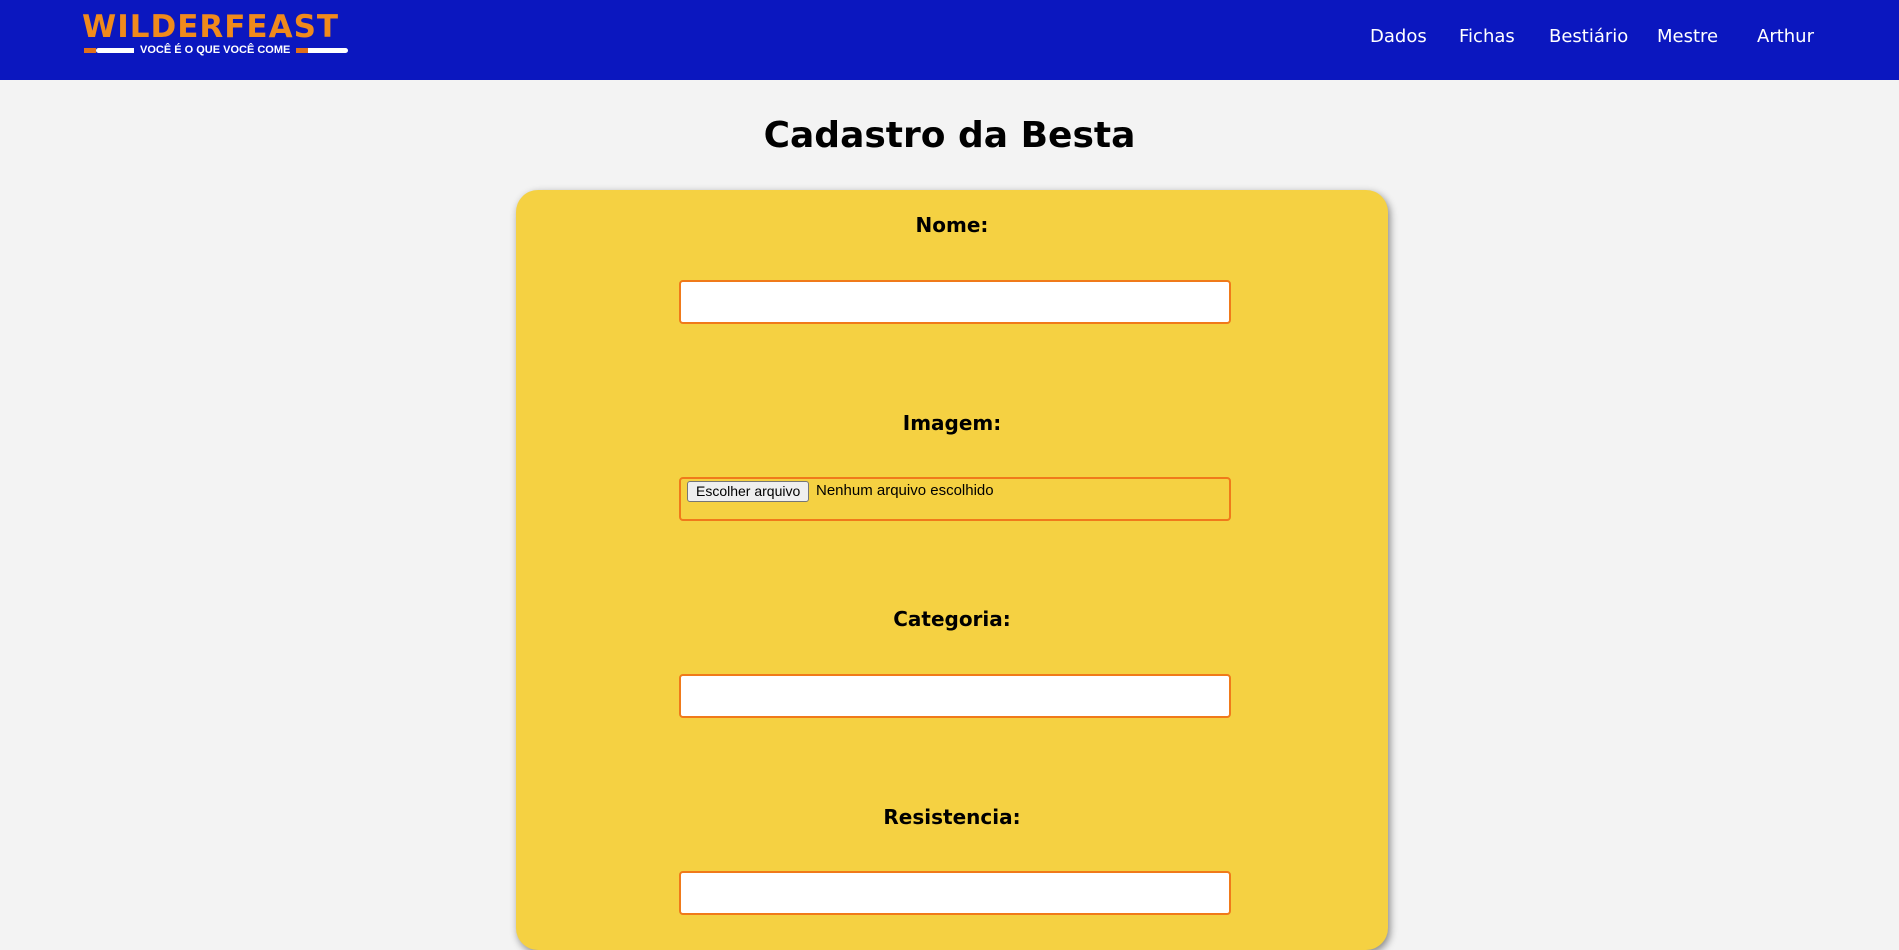  What do you see at coordinates (952, 619) in the screenshot?
I see `categoria-label: Categoria:` at bounding box center [952, 619].